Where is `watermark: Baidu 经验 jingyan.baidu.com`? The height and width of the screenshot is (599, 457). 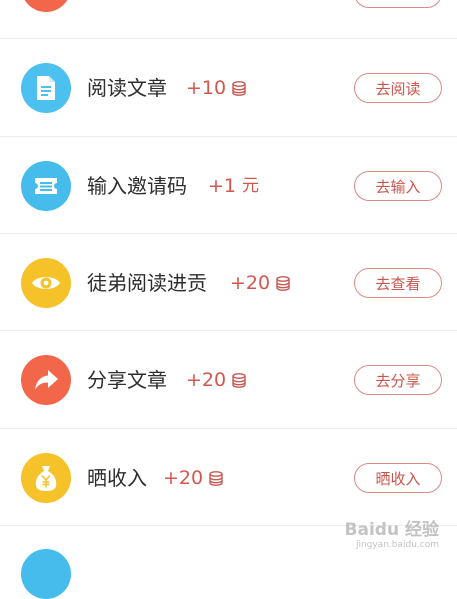 watermark: Baidu 经验 jingyan.baidu.com is located at coordinates (392, 535).